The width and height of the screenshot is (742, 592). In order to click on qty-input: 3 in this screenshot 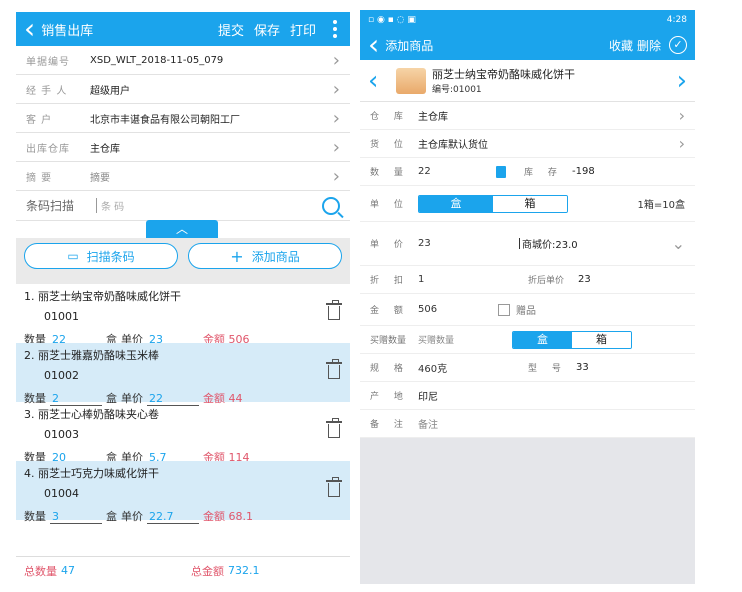, I will do `click(76, 517)`.